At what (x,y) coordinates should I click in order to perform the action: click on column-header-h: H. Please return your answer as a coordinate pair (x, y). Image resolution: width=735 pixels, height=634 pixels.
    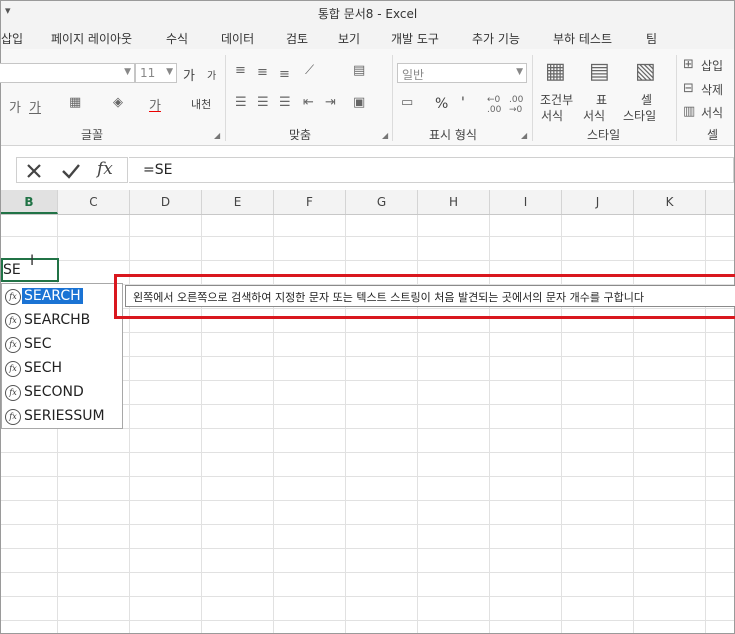
    Looking at the image, I should click on (454, 202).